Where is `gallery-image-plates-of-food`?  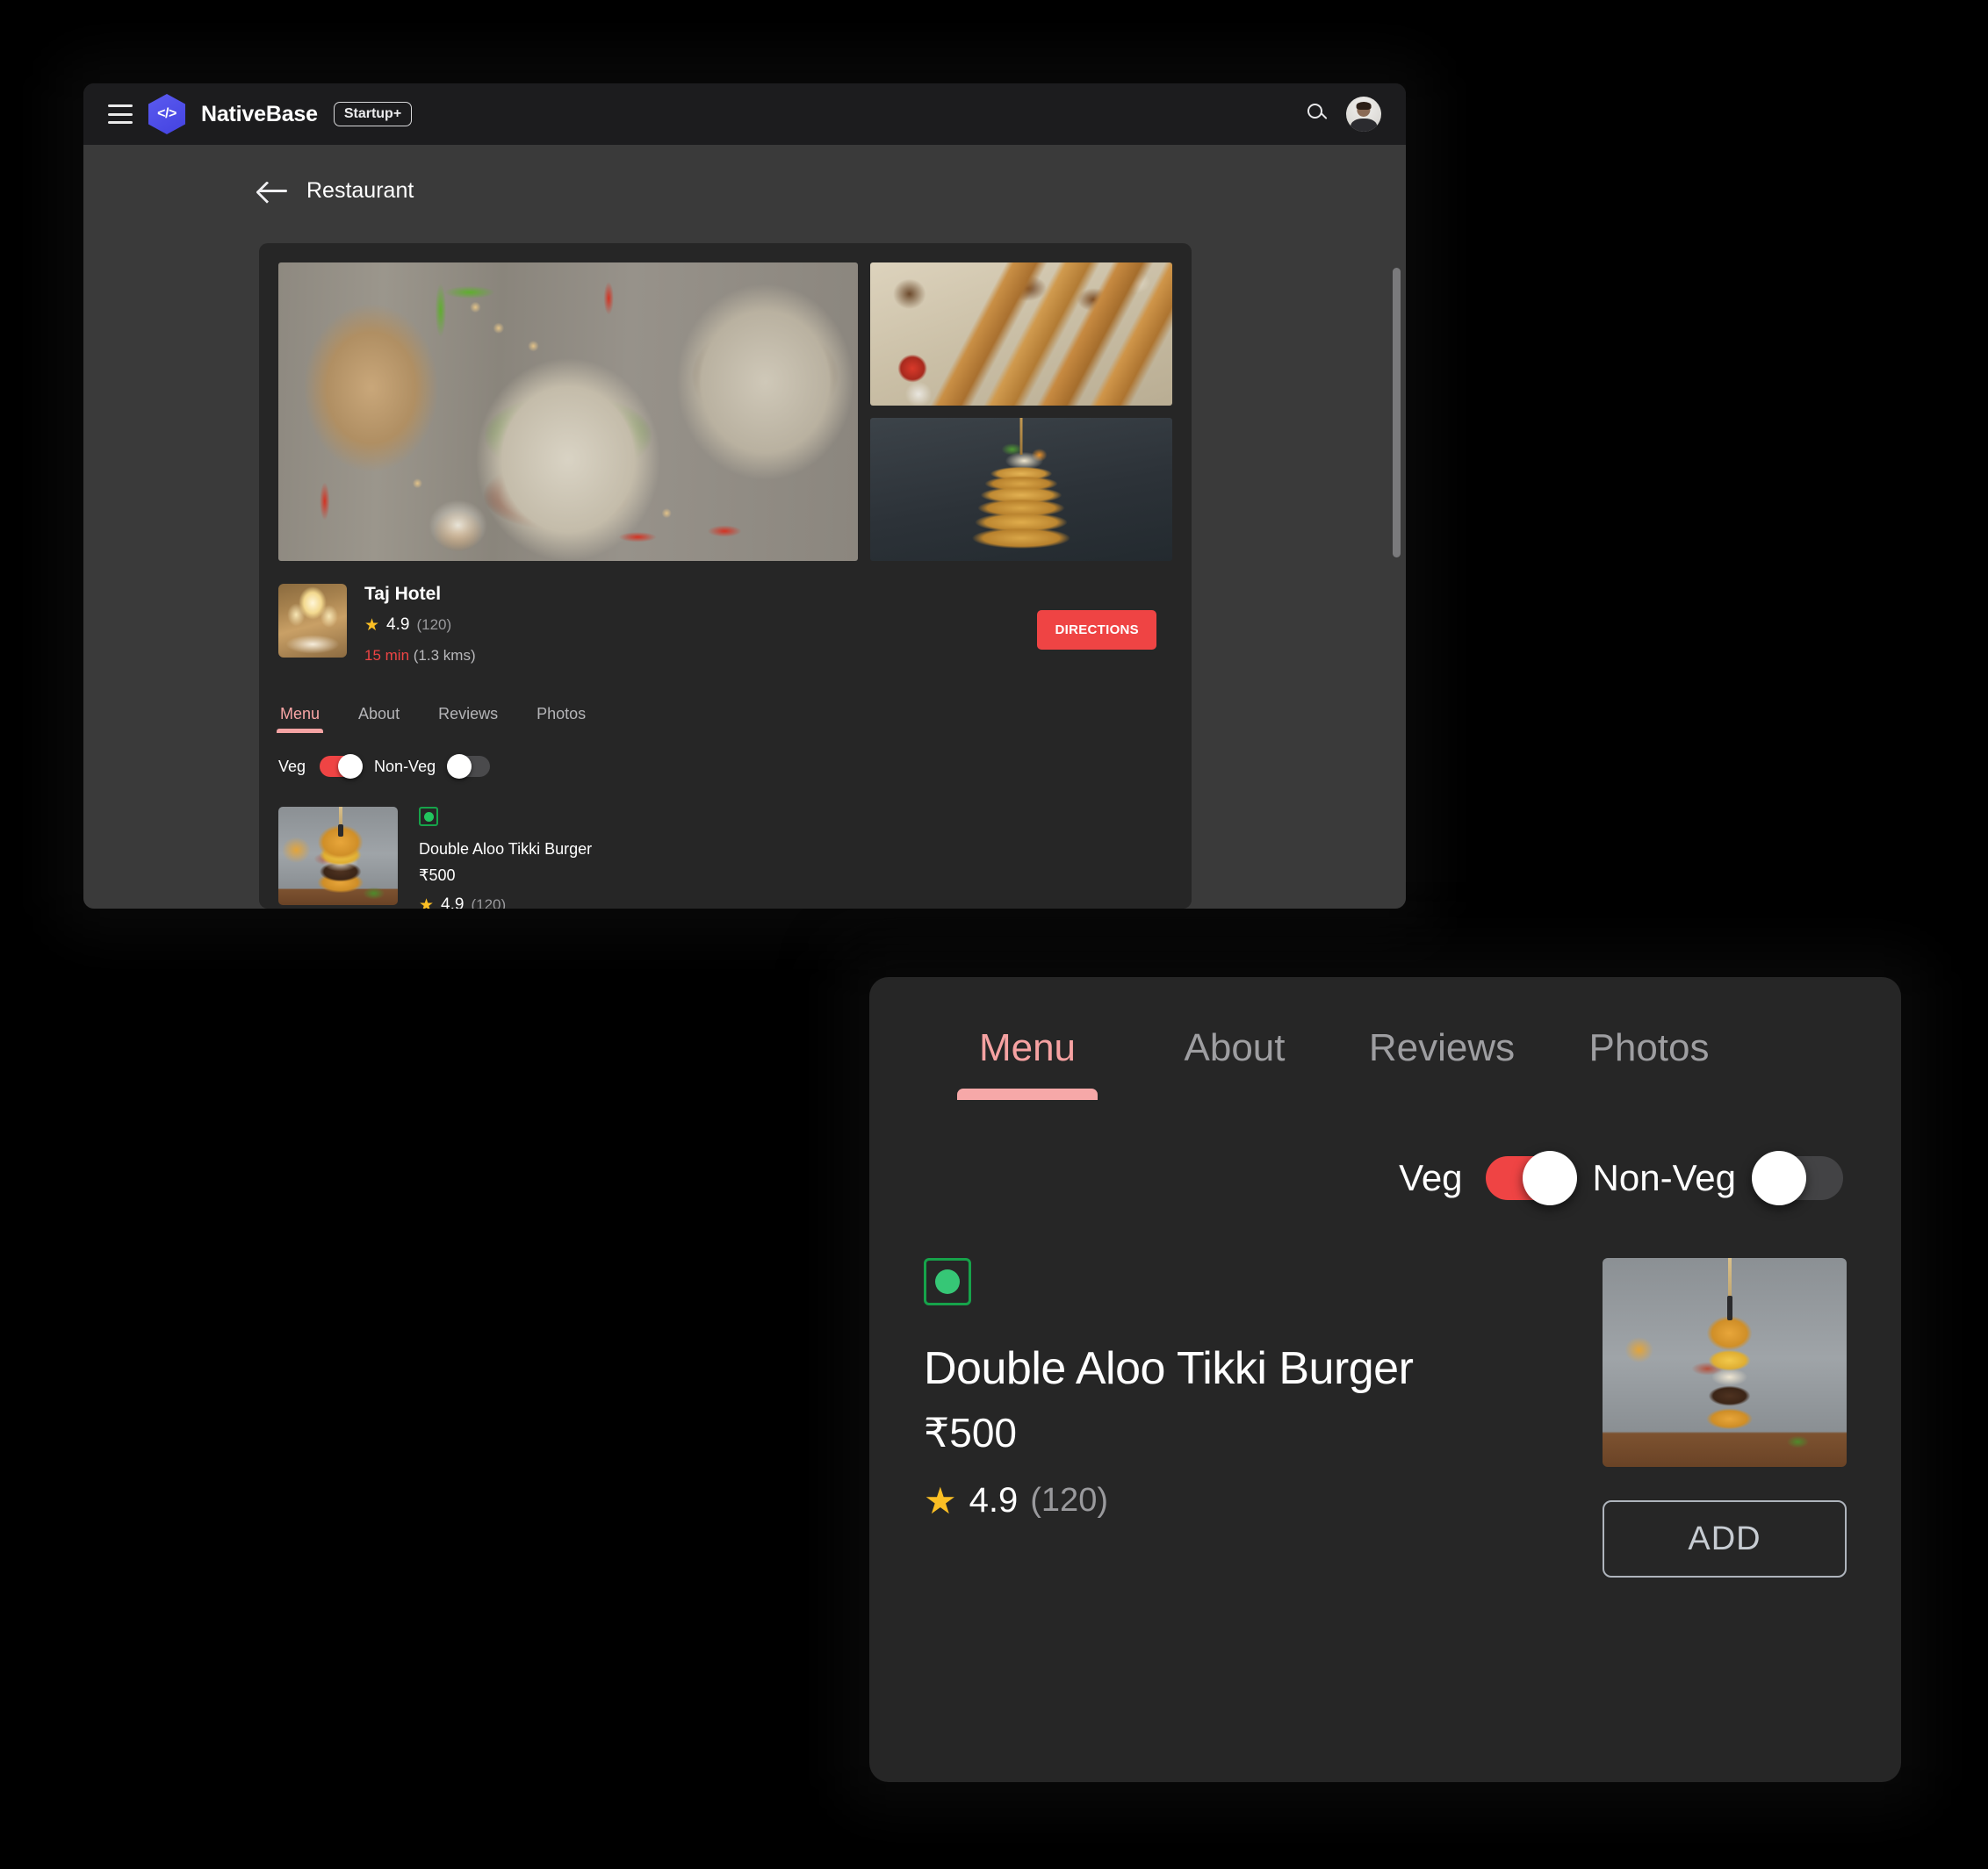
gallery-image-plates-of-food is located at coordinates (568, 411).